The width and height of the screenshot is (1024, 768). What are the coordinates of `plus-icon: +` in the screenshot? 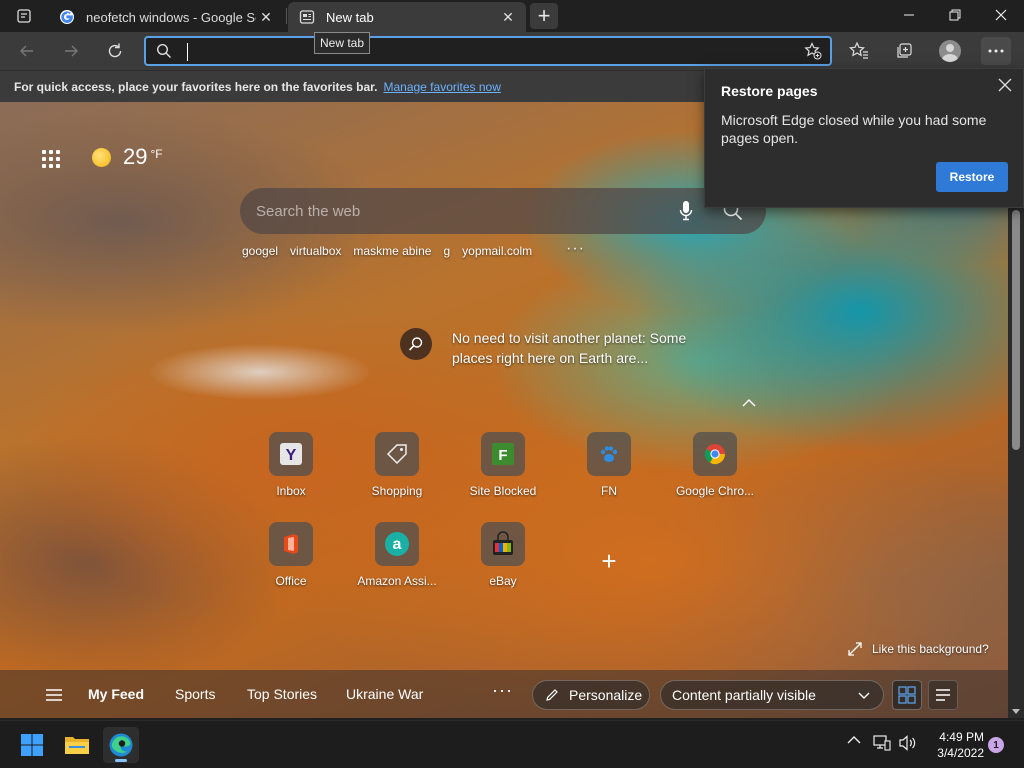 It's located at (609, 560).